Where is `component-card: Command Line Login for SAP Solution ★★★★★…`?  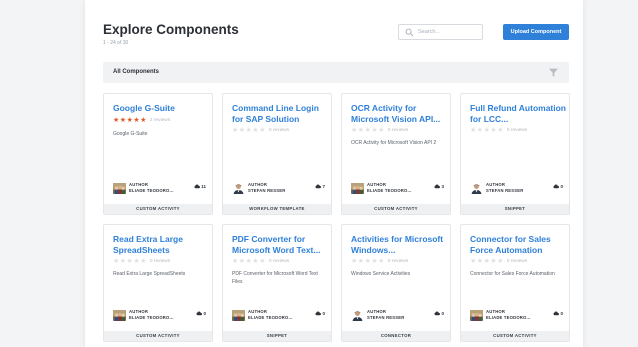
component-card: Command Line Login for SAP Solution ★★★★★… is located at coordinates (277, 154).